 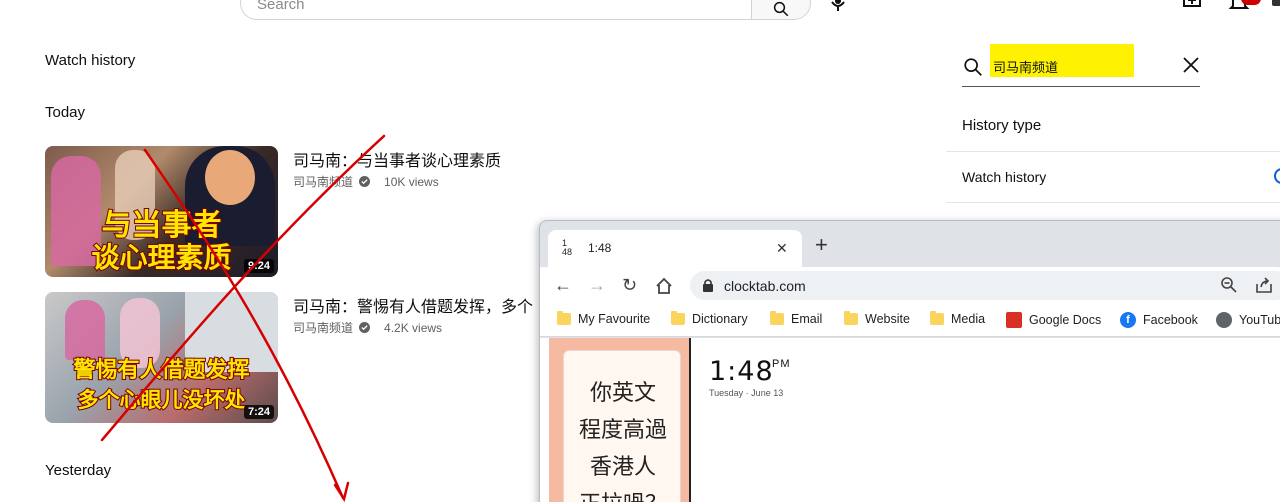 What do you see at coordinates (838, 6) in the screenshot?
I see `mic-icon` at bounding box center [838, 6].